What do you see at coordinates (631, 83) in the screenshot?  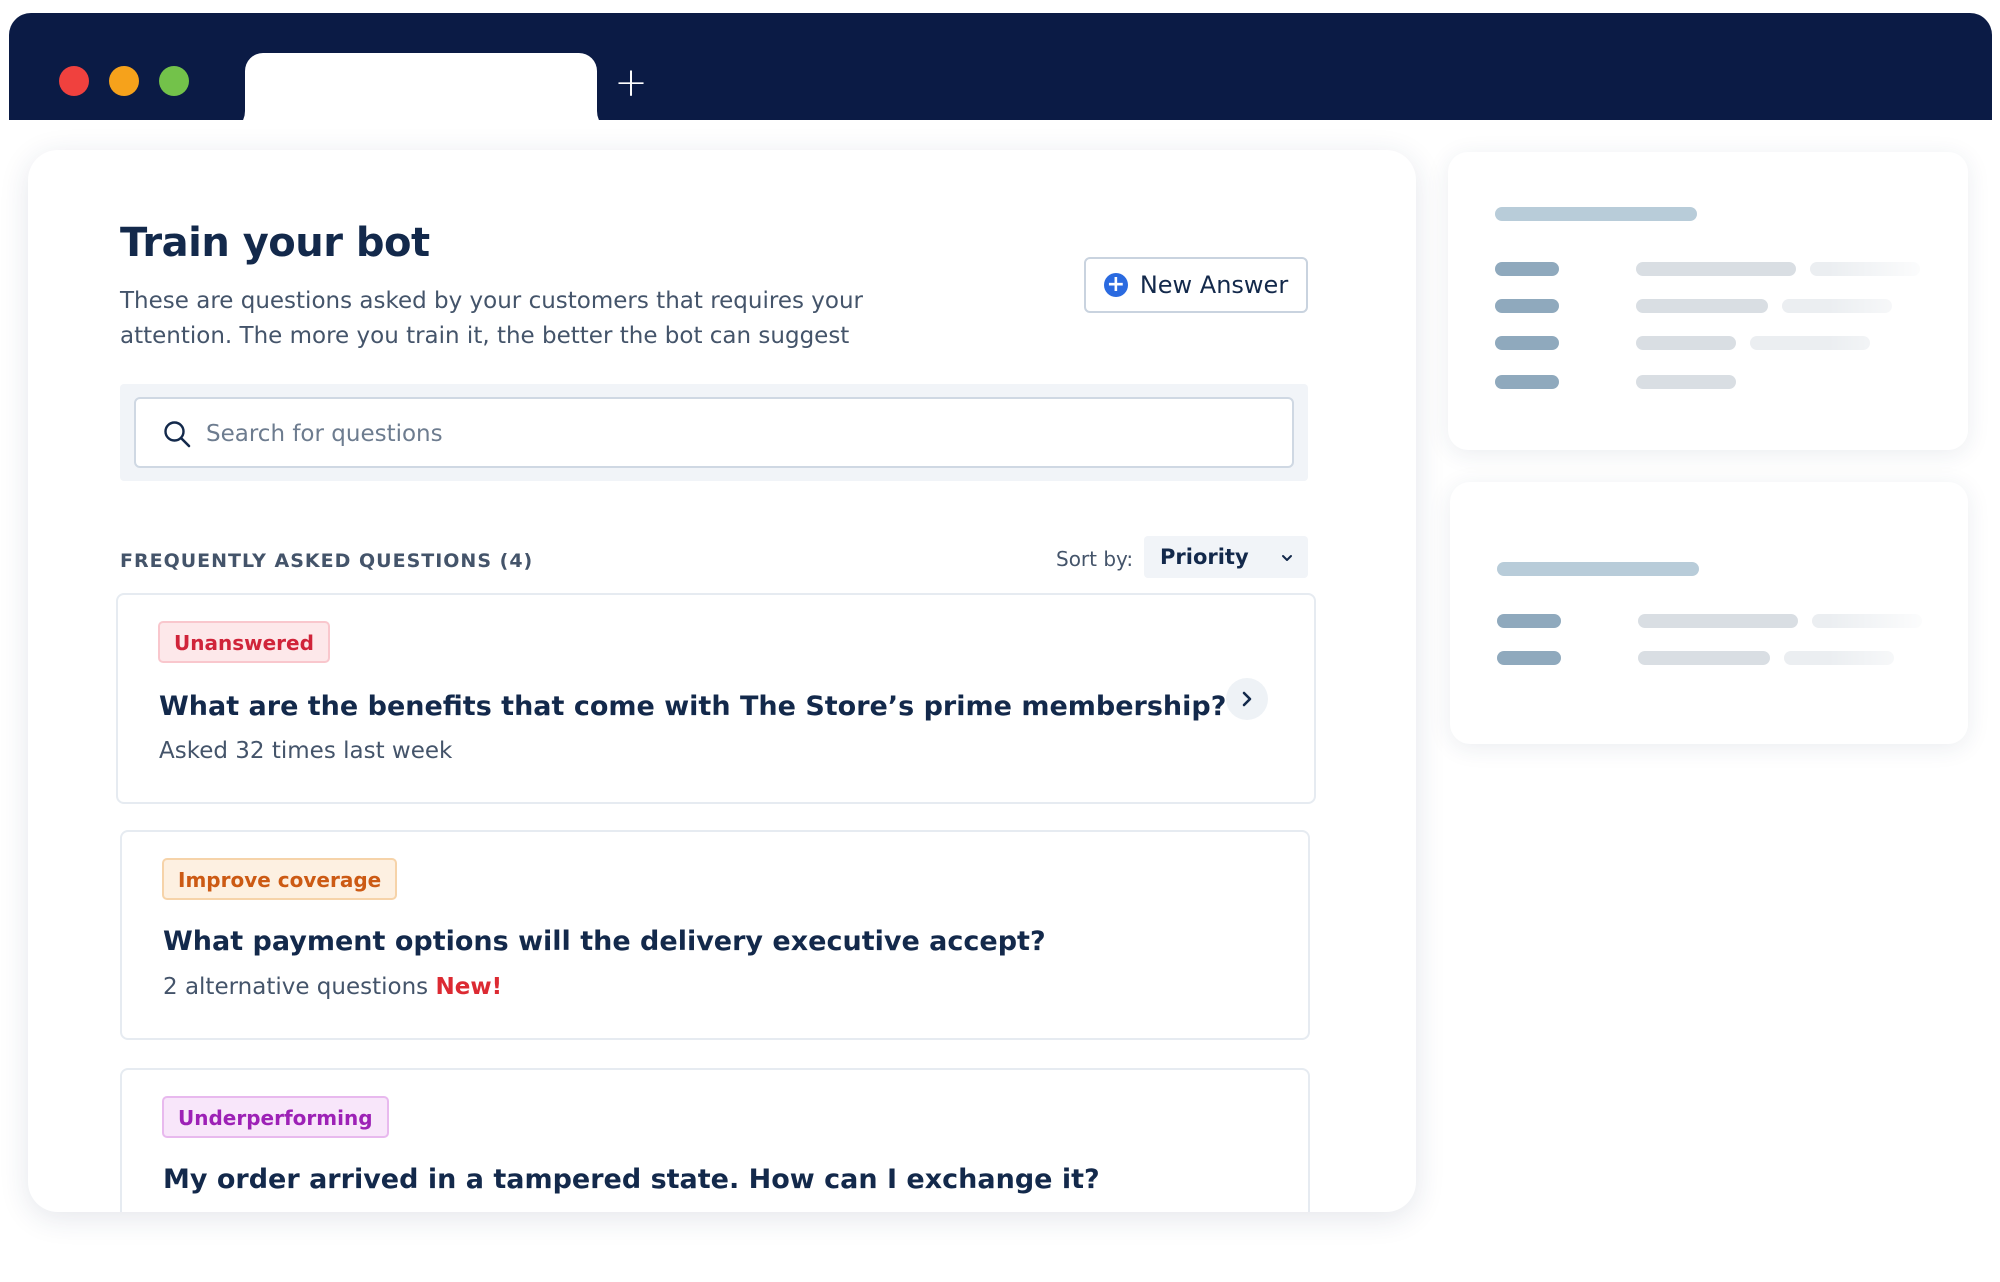 I see `new-tab-button: +` at bounding box center [631, 83].